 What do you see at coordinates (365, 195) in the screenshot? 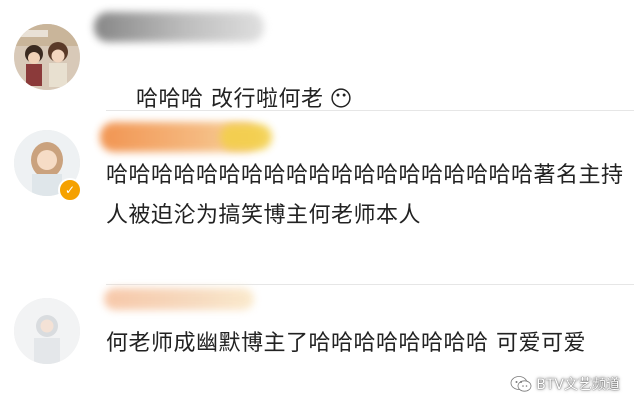
I see `comment-text: 哈哈哈哈哈哈哈哈哈哈哈哈哈哈哈哈哈哈哈著名主持人被迫沦为搞笑博主何老师本人` at bounding box center [365, 195].